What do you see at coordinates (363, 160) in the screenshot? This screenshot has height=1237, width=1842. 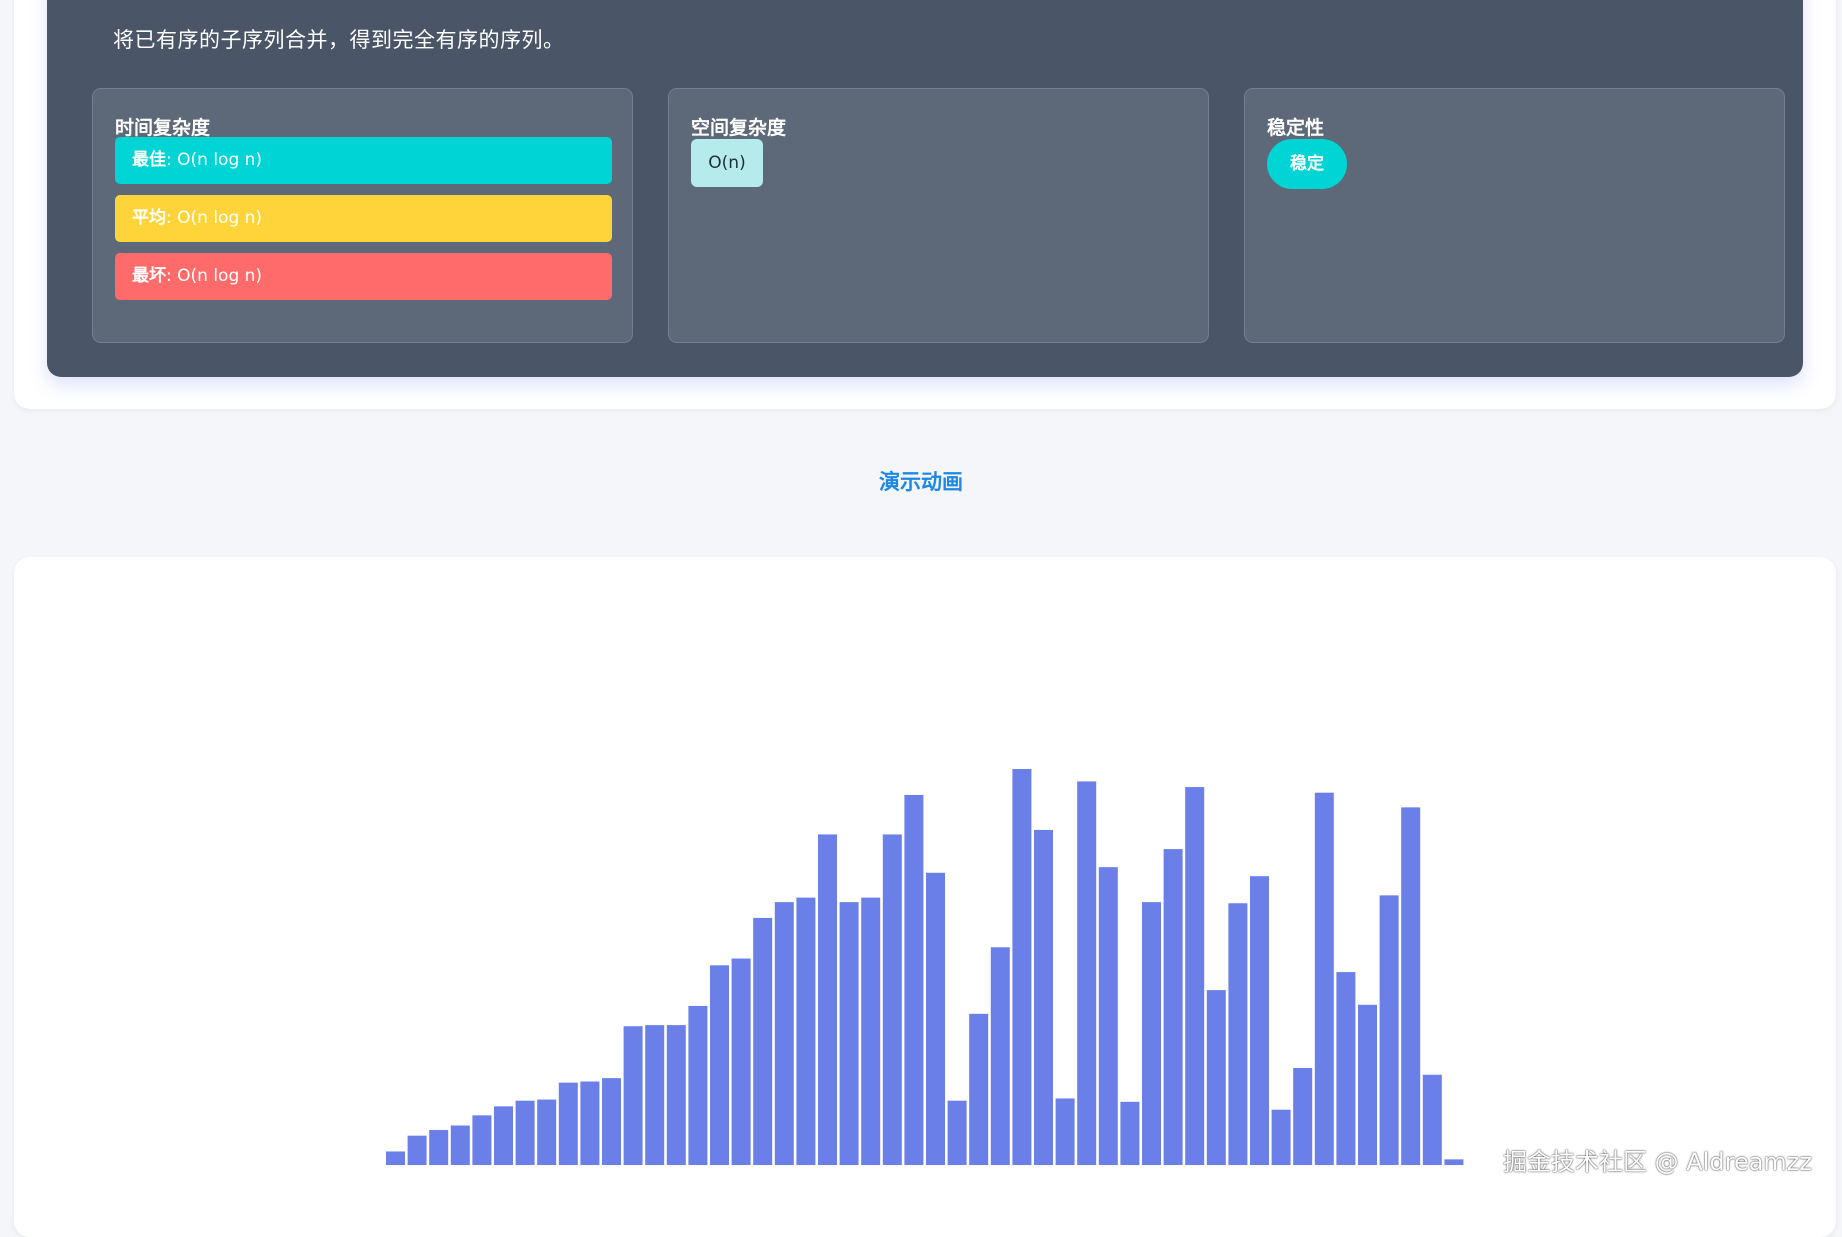 I see `best-case-row: 最佳: O(n log n)` at bounding box center [363, 160].